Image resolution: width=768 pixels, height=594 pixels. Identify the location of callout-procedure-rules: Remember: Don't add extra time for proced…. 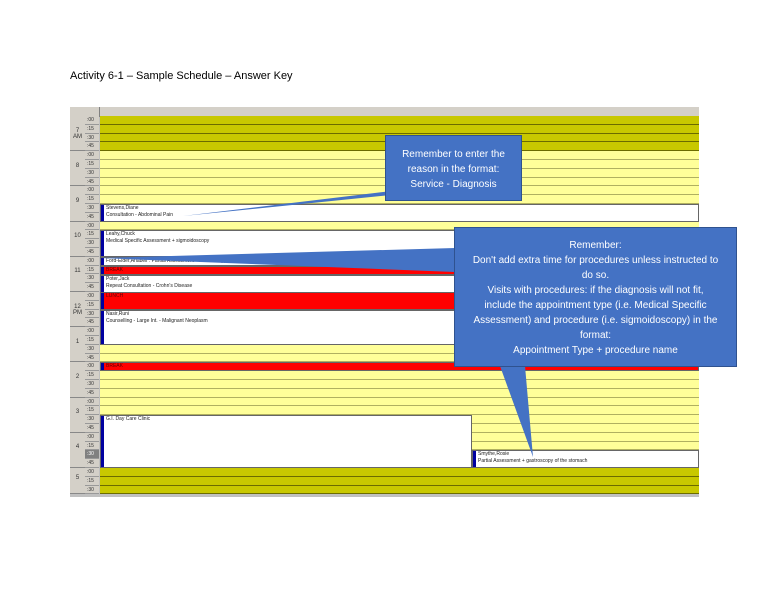
(595, 297).